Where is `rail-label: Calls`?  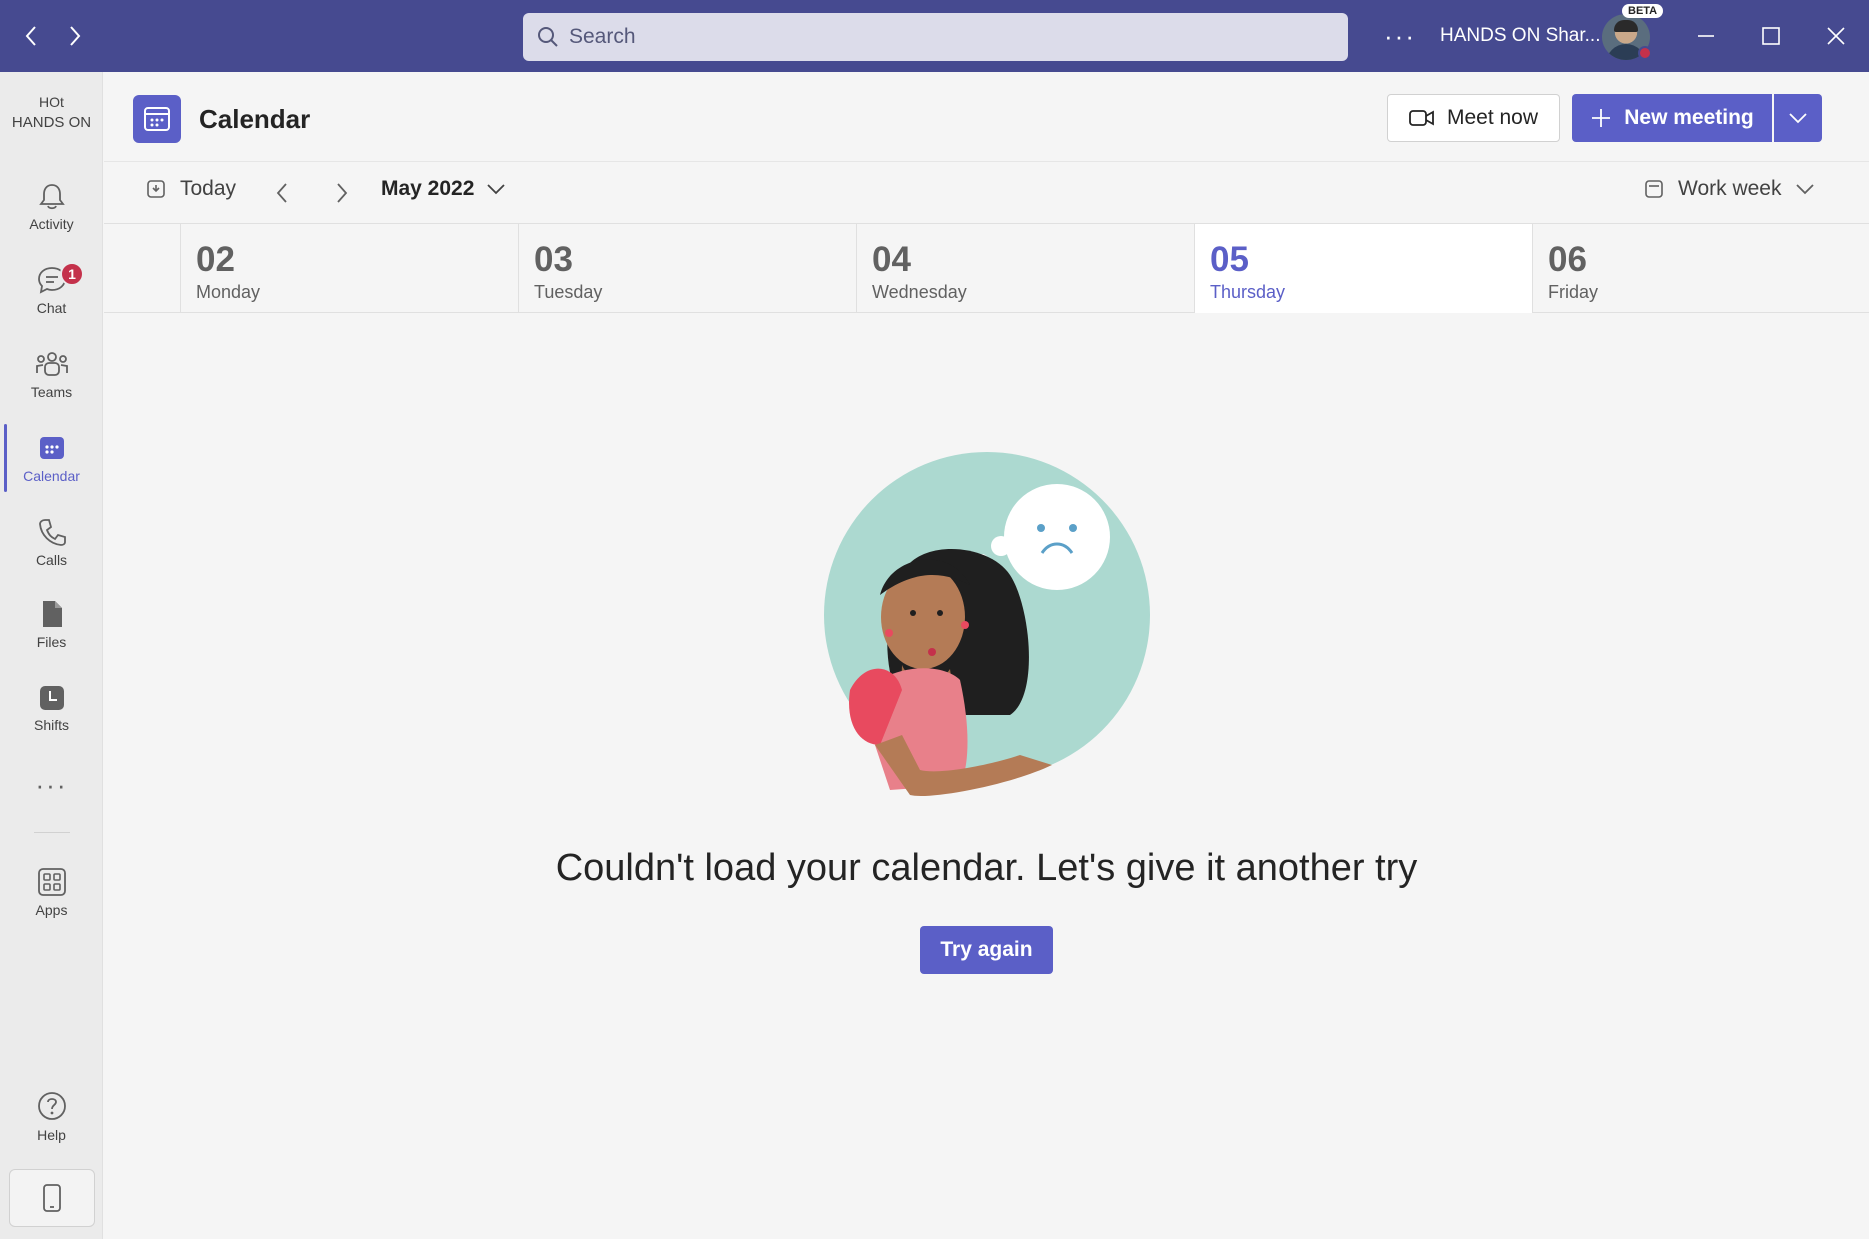 rail-label: Calls is located at coordinates (51, 559).